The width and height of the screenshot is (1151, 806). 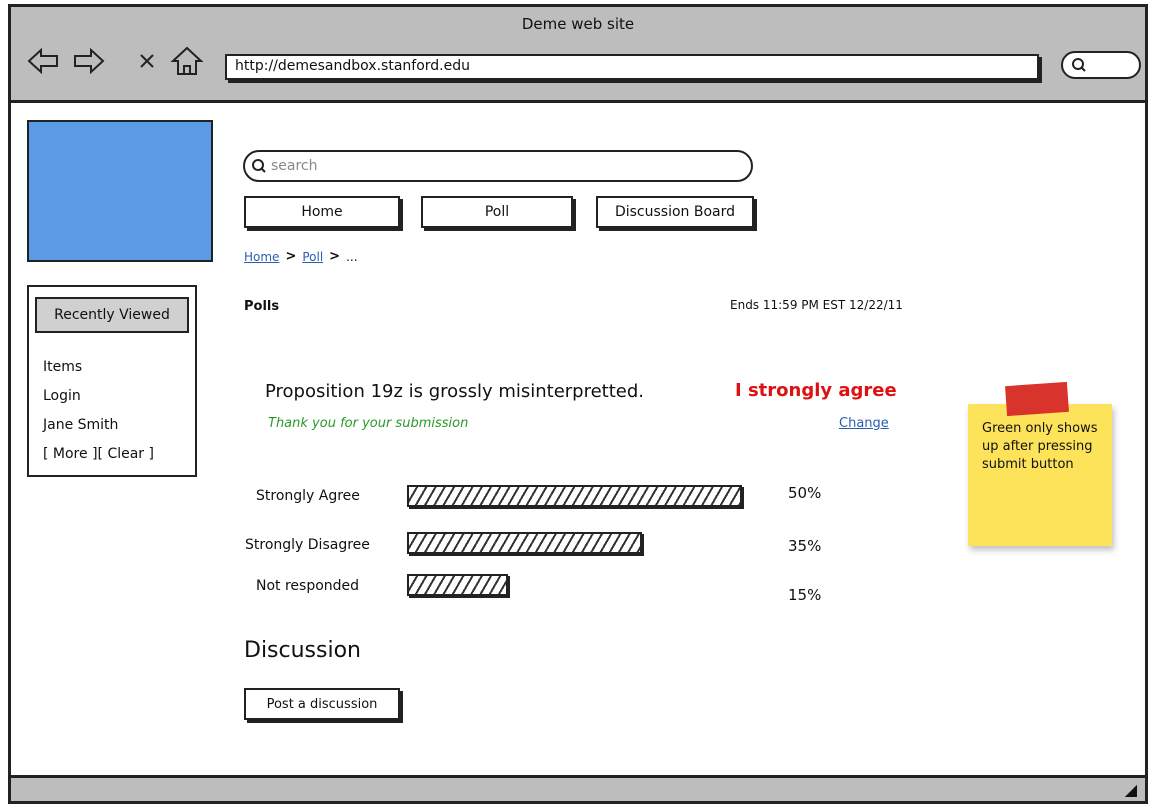 I want to click on forward-button, so click(x=89, y=61).